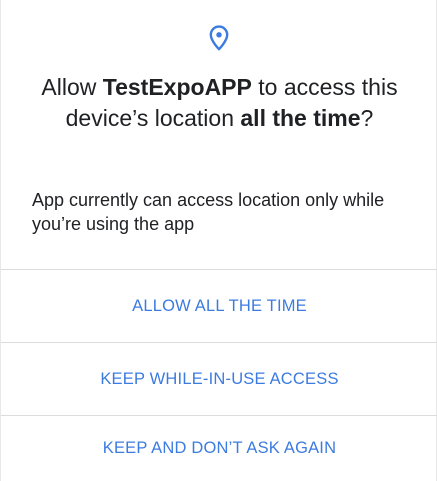 This screenshot has height=481, width=437. Describe the element at coordinates (367, 118) in the screenshot. I see `title-suffix: ?` at that location.